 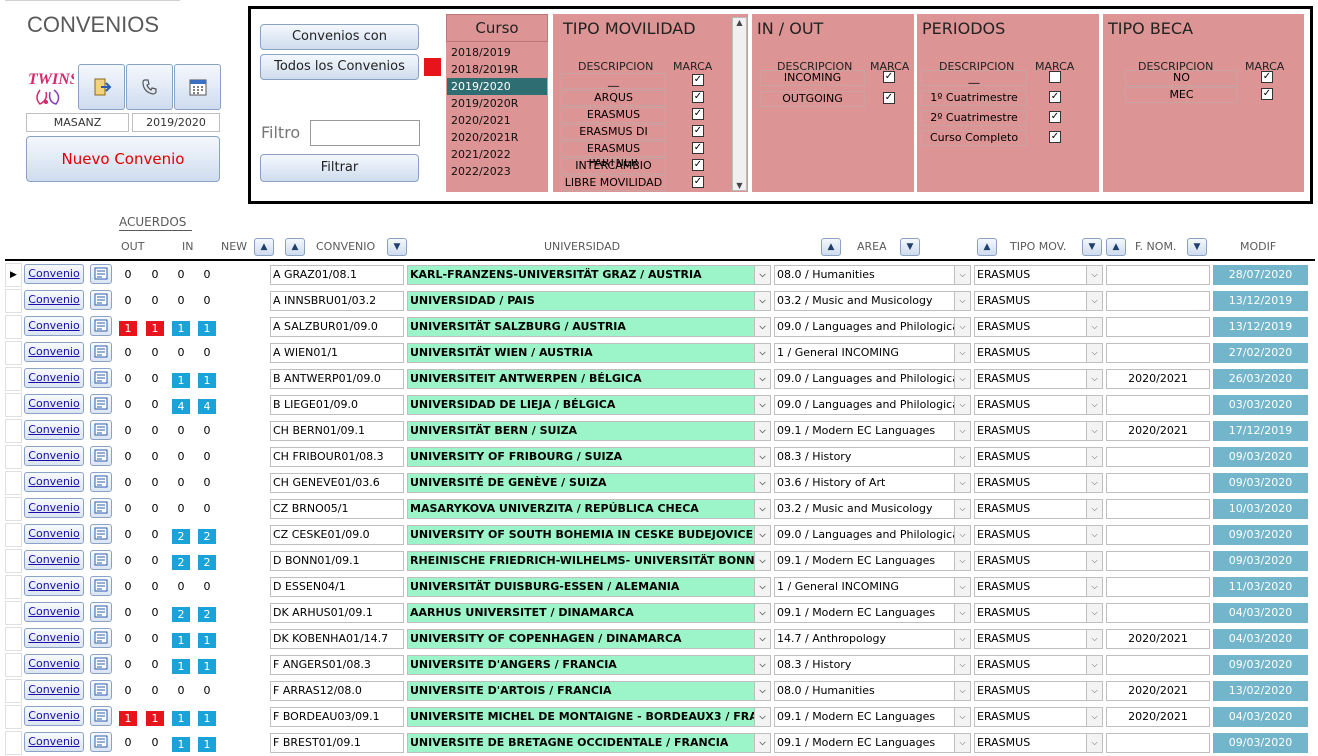 I want to click on universidad-combo: UNIVERSITY OF FRIBOURG / SUIZA ⌵, so click(x=589, y=457).